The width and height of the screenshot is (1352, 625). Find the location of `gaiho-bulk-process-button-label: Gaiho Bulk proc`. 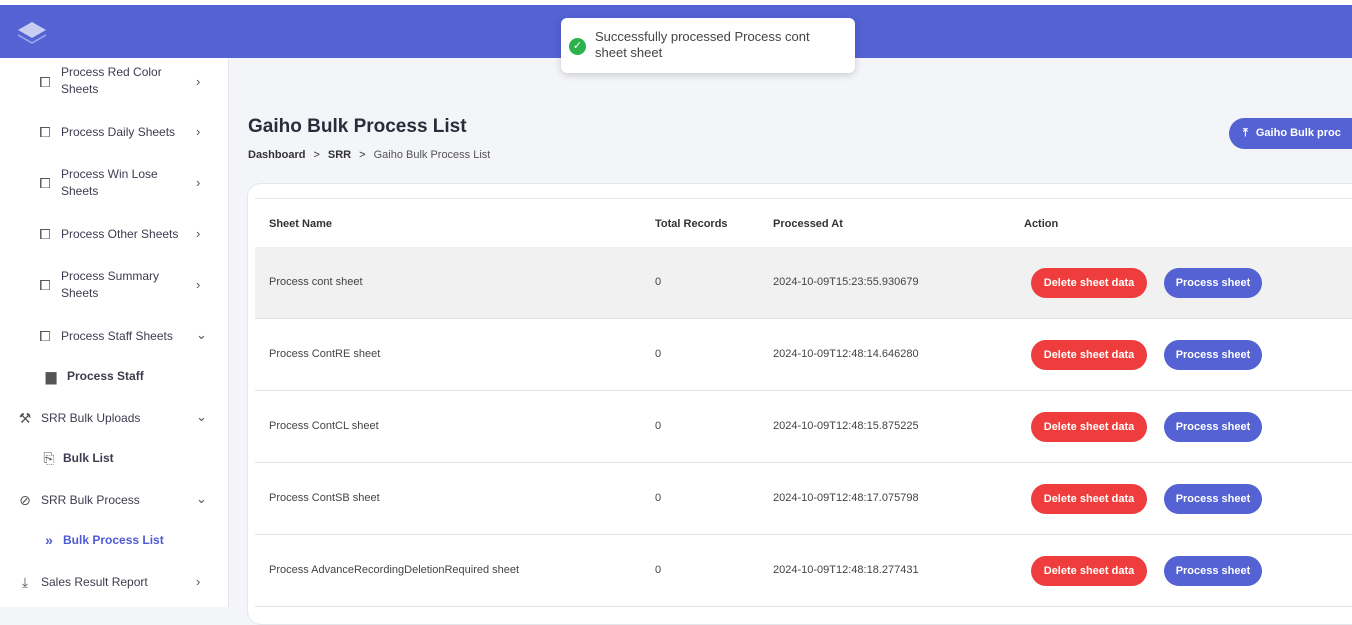

gaiho-bulk-process-button-label: Gaiho Bulk proc is located at coordinates (1298, 133).